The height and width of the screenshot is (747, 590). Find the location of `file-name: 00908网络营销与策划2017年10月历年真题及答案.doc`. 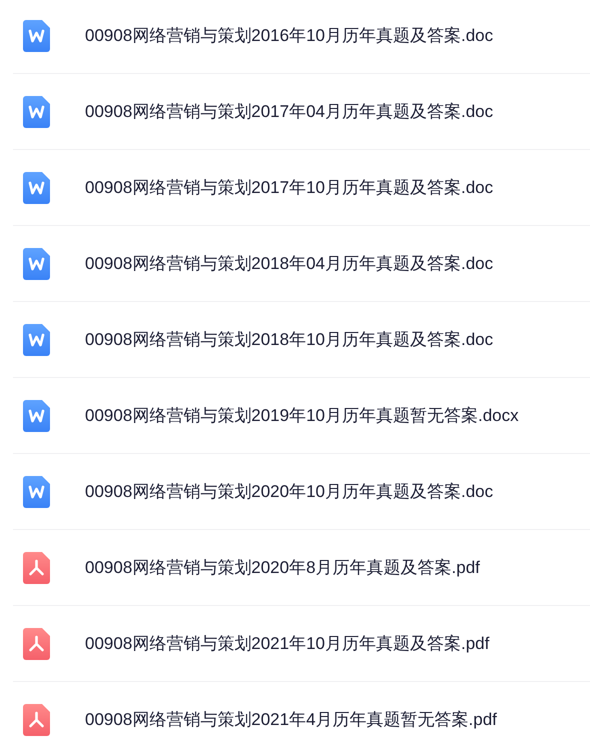

file-name: 00908网络营销与策划2017年10月历年真题及答案.doc is located at coordinates (289, 187).